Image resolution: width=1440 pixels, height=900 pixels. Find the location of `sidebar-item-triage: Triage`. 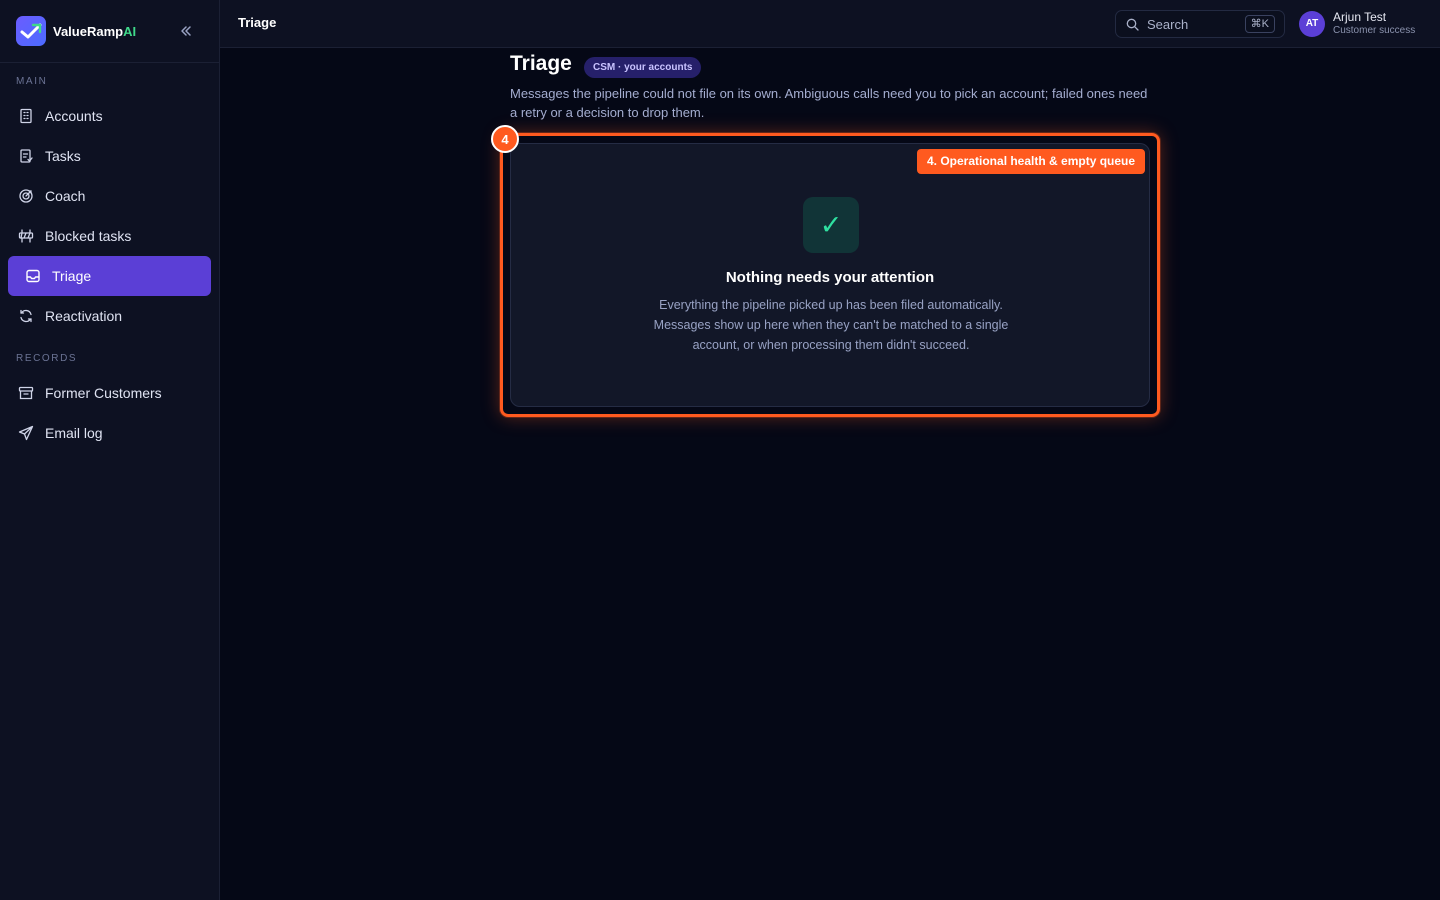

sidebar-item-triage: Triage is located at coordinates (109, 276).